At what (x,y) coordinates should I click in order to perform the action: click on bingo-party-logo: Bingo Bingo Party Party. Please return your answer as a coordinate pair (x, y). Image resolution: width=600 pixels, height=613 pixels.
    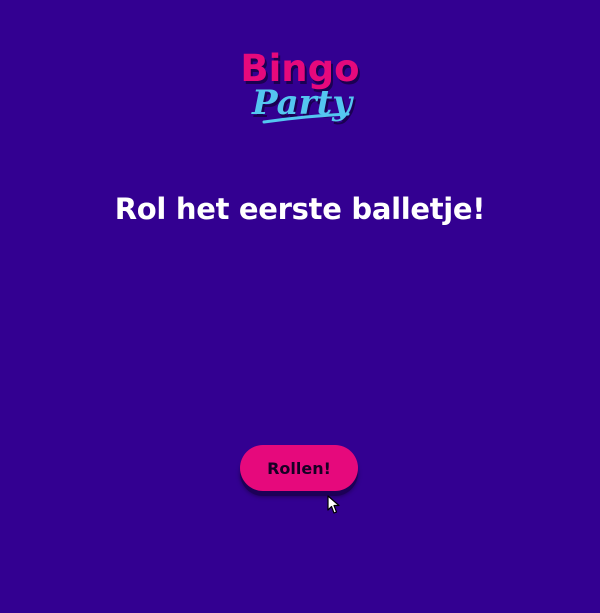
    Looking at the image, I should click on (300, 85).